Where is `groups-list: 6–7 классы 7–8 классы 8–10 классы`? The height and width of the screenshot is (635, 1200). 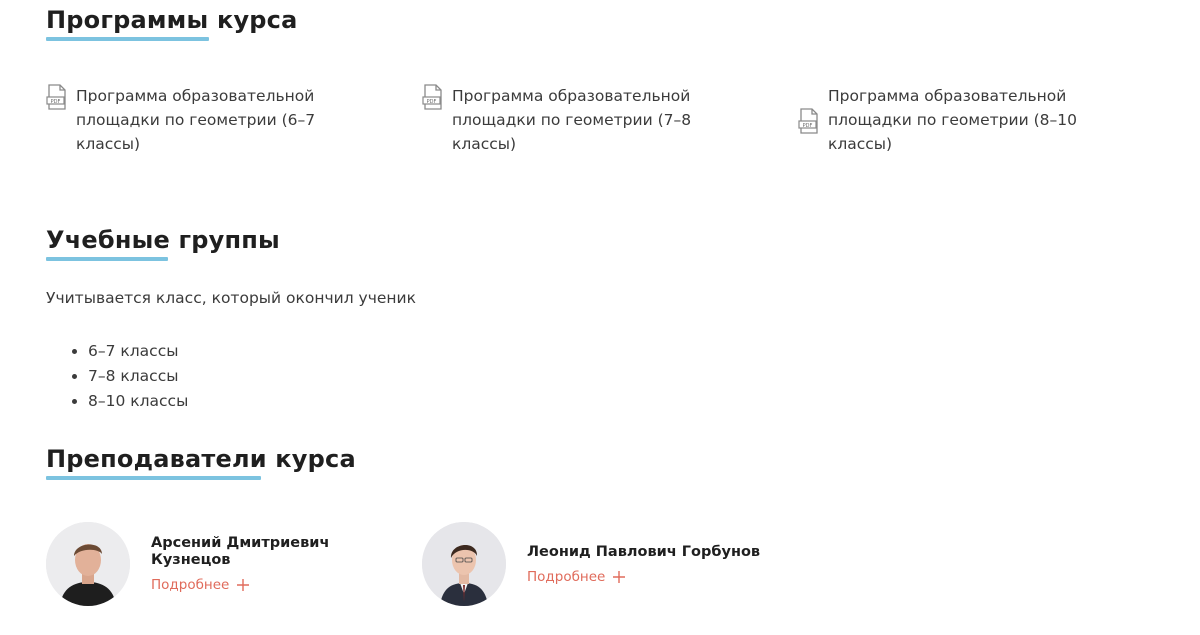
groups-list: 6–7 классы 7–8 классы 8–10 классы is located at coordinates (127, 376).